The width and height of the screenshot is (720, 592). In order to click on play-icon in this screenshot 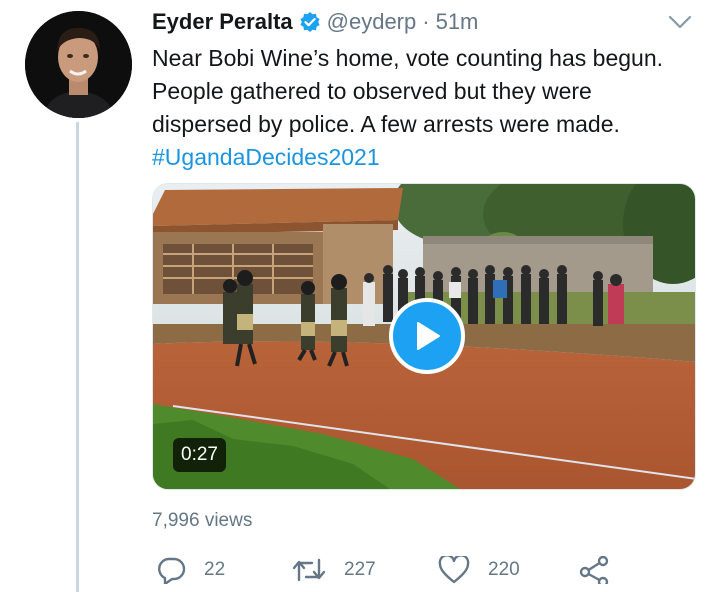, I will do `click(428, 336)`.